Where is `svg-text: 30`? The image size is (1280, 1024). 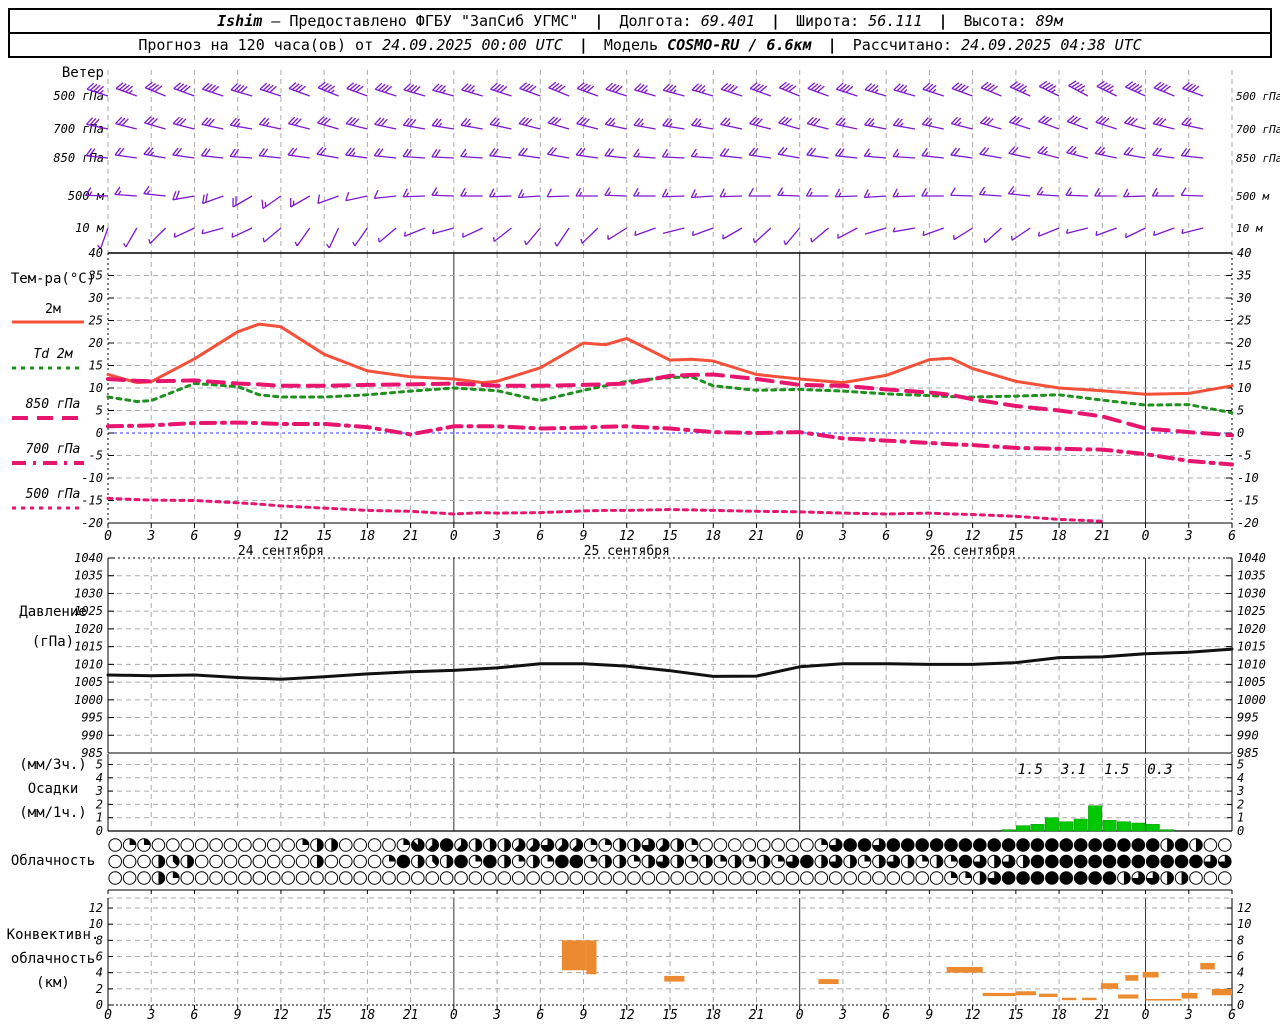 svg-text: 30 is located at coordinates (95, 298).